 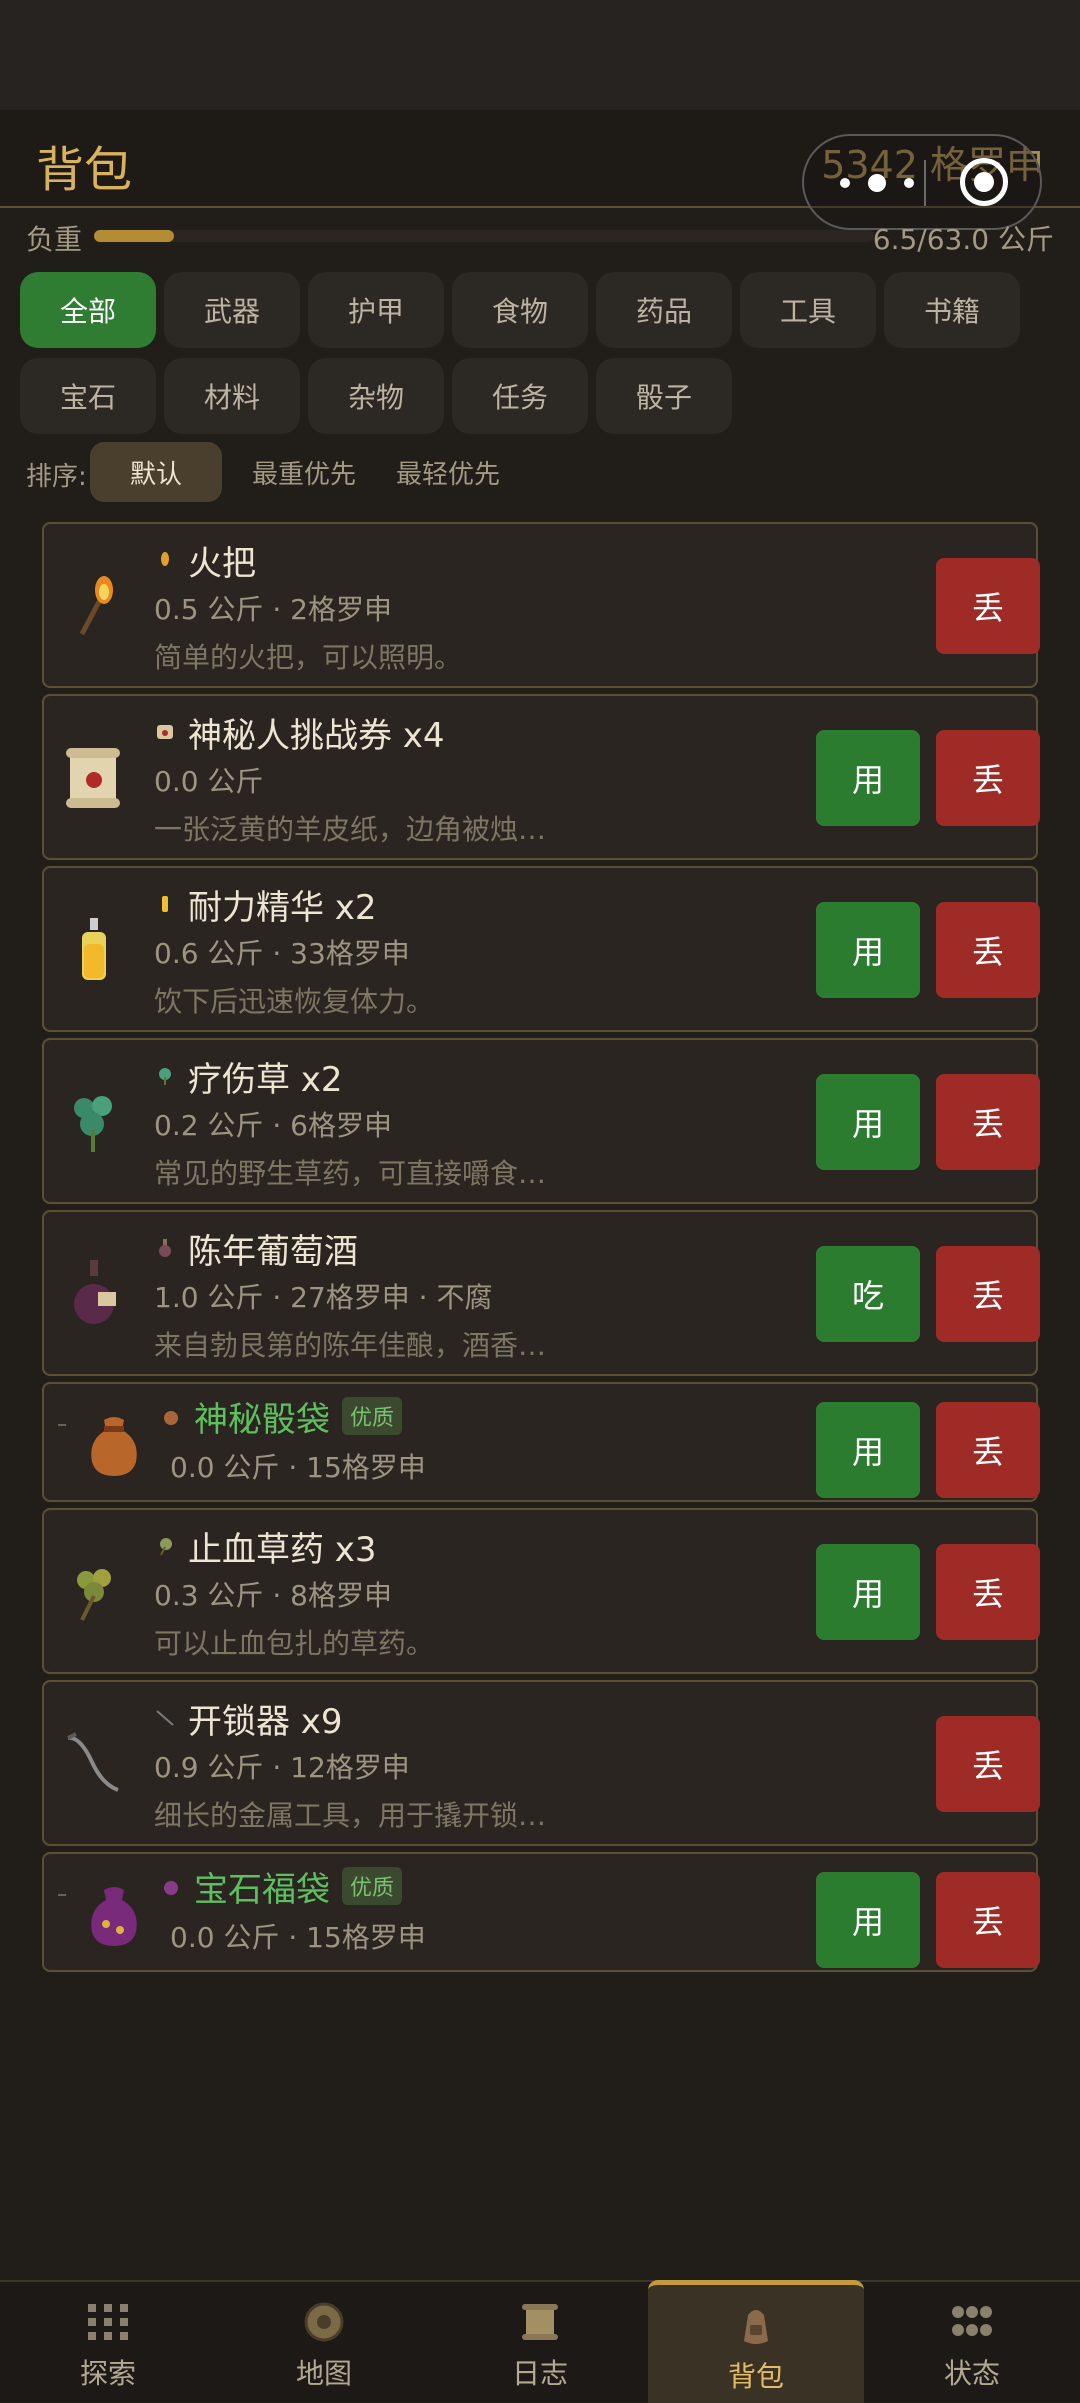 I want to click on item-name: 神秘骰袋, so click(x=262, y=1419).